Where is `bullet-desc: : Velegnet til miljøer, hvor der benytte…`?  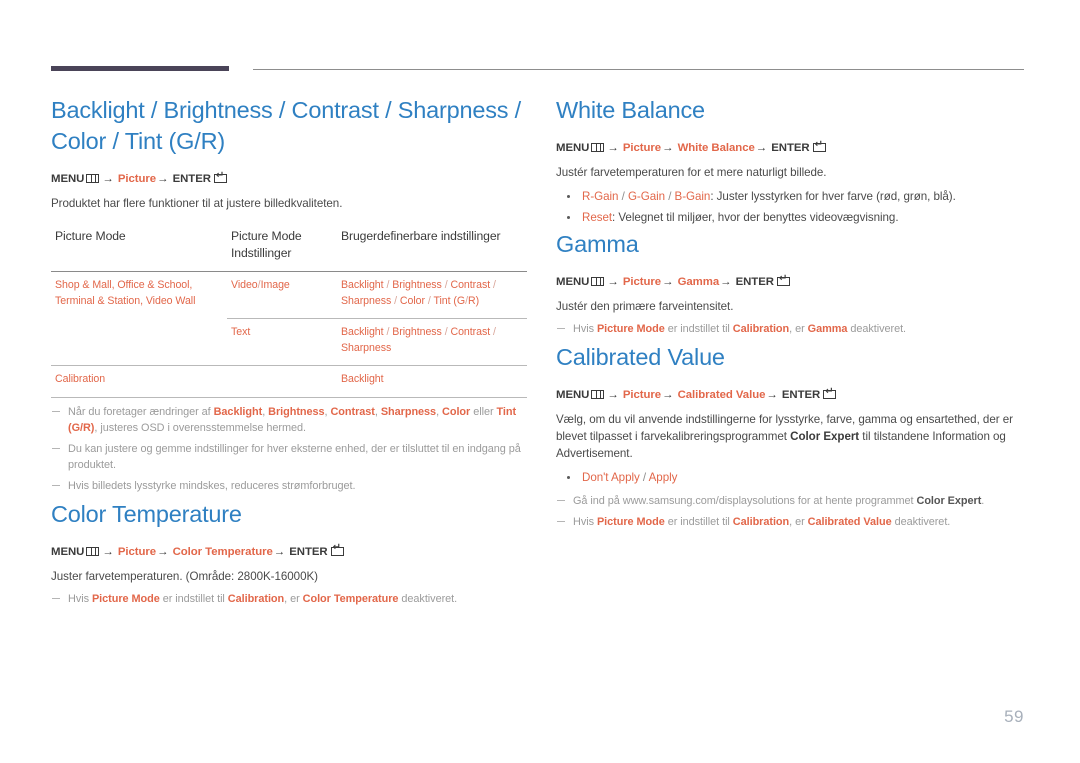 bullet-desc: : Velegnet til miljøer, hvor der benytte… is located at coordinates (755, 217).